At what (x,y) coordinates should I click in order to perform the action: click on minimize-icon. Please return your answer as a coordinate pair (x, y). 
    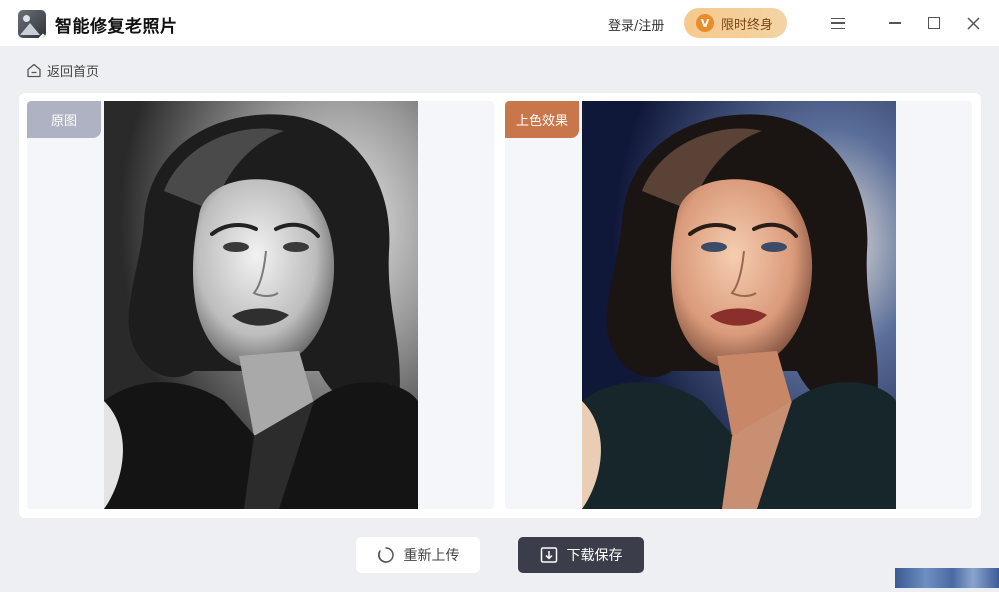
    Looking at the image, I should click on (895, 23).